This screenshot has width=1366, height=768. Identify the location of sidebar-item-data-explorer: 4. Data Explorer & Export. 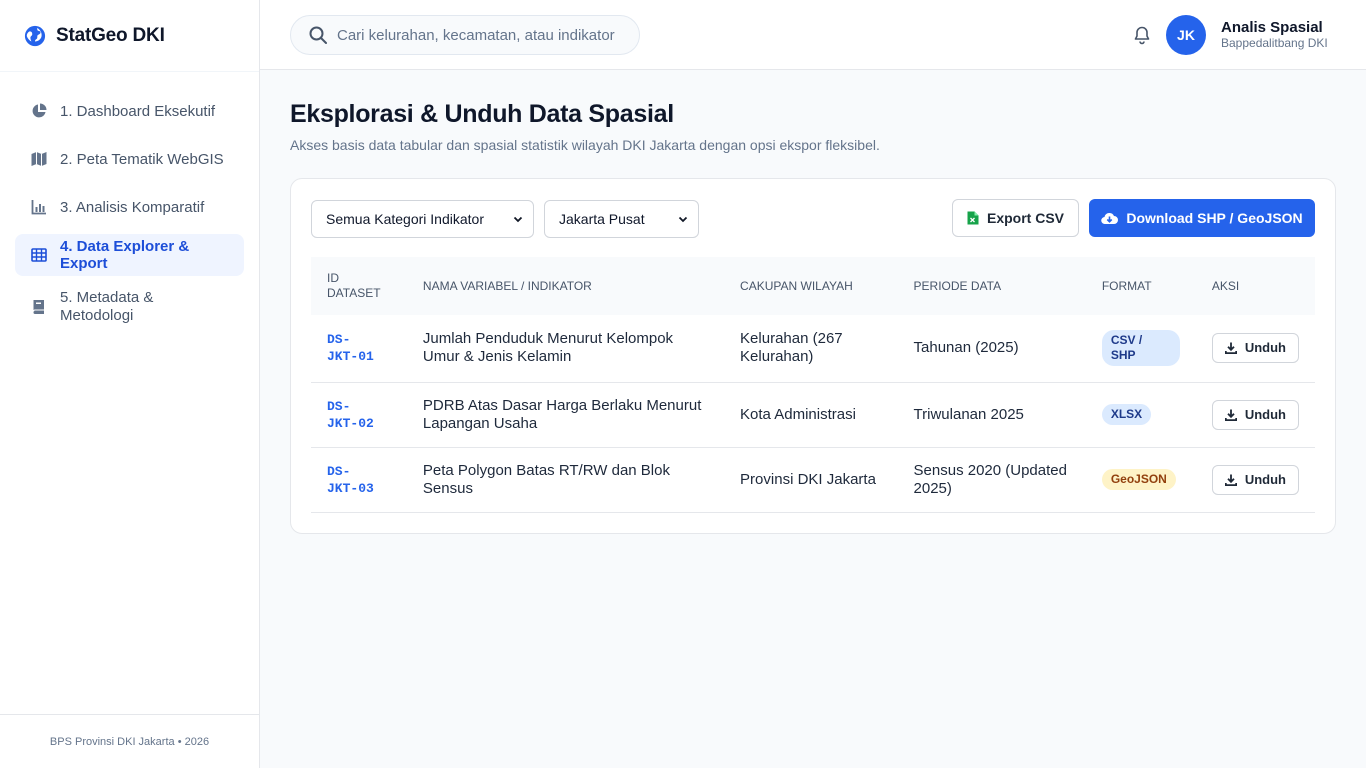
(129, 255).